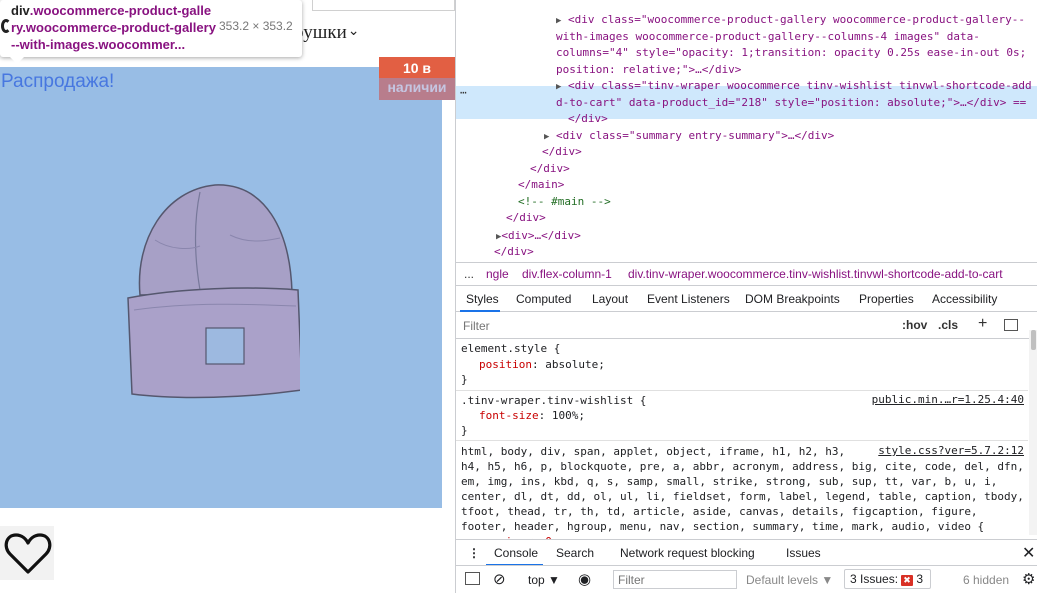  I want to click on hover-state-toggle: :hov, so click(914, 325).